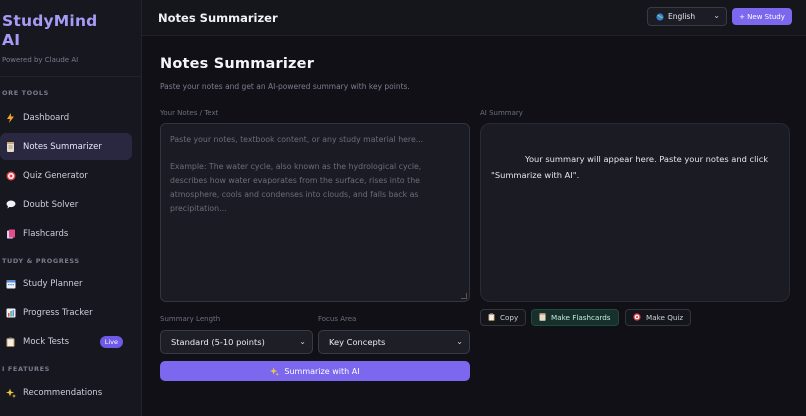  I want to click on sidebar-item-quiz-generator: Quiz Generator, so click(66, 175).